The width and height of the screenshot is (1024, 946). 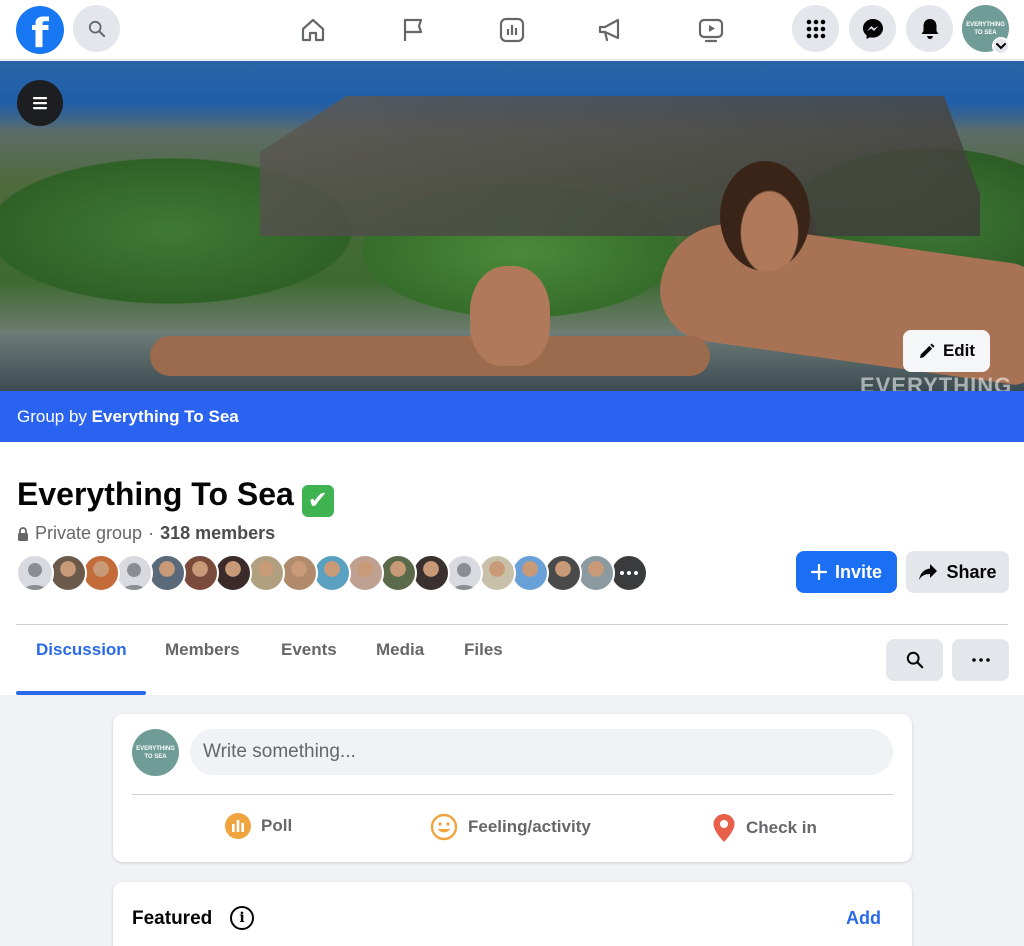 What do you see at coordinates (541, 752) in the screenshot?
I see `write-something-input` at bounding box center [541, 752].